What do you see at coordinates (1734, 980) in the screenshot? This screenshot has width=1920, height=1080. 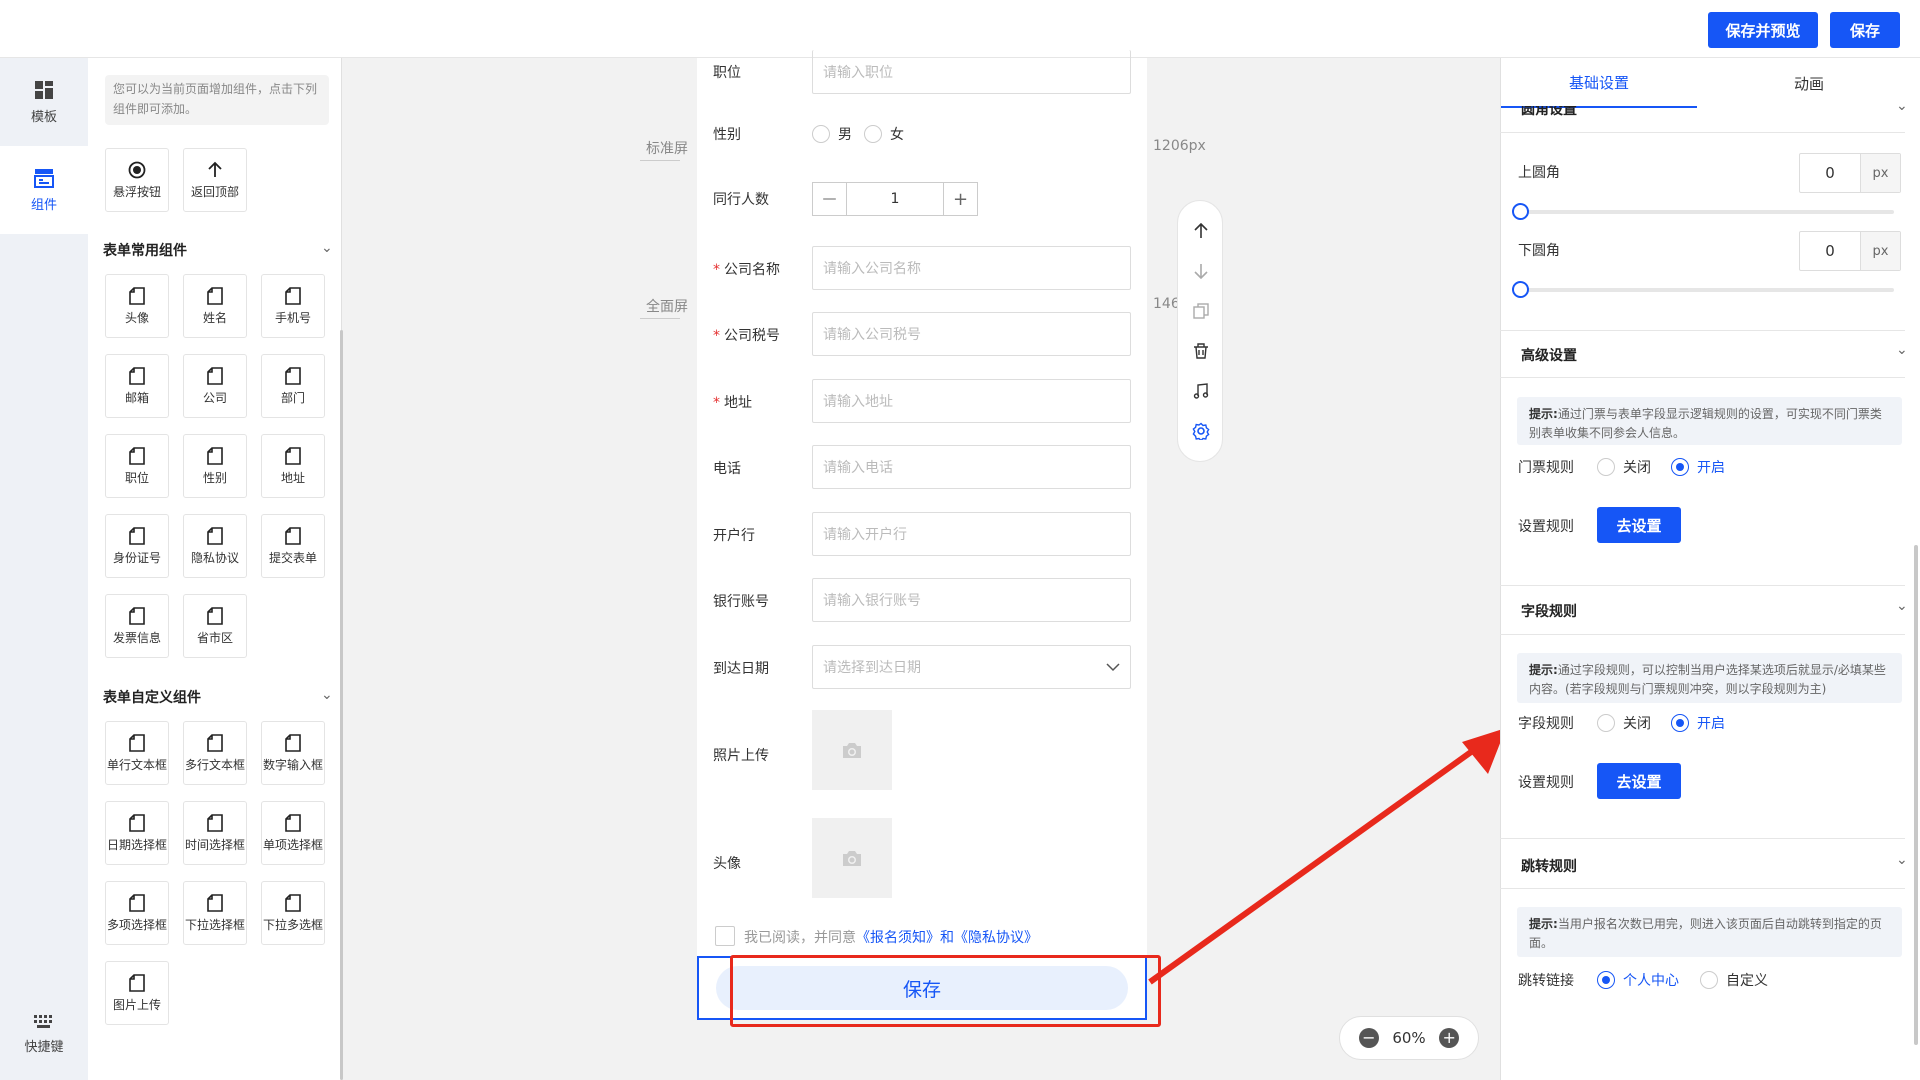 I see `jump-option-custom: 自定义` at bounding box center [1734, 980].